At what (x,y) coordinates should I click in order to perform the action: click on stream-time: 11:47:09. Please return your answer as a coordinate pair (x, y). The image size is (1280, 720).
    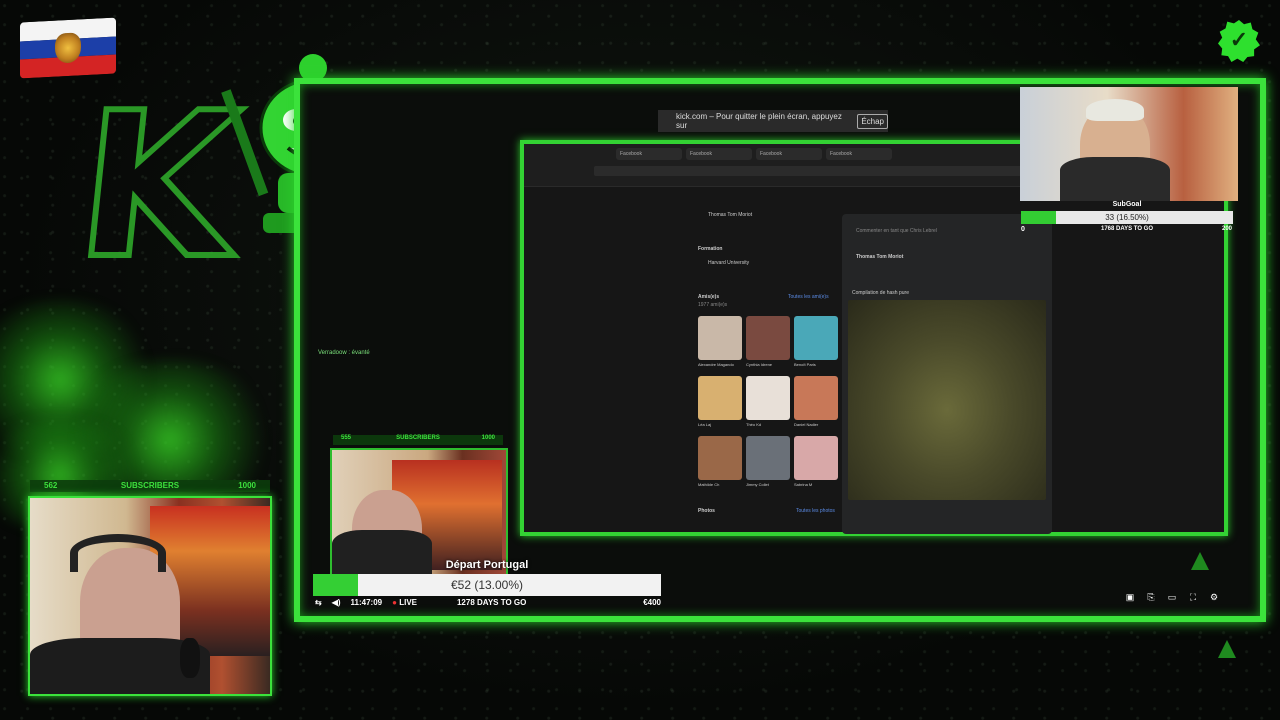
    Looking at the image, I should click on (366, 602).